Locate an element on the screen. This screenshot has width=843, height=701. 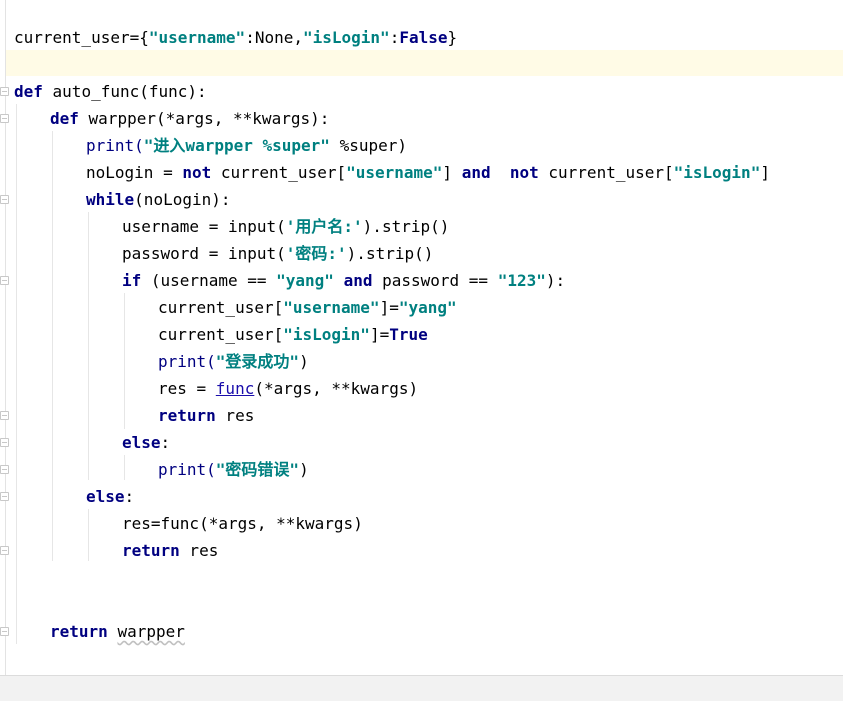
code-line-13: print("登录成功") is located at coordinates (233, 361).